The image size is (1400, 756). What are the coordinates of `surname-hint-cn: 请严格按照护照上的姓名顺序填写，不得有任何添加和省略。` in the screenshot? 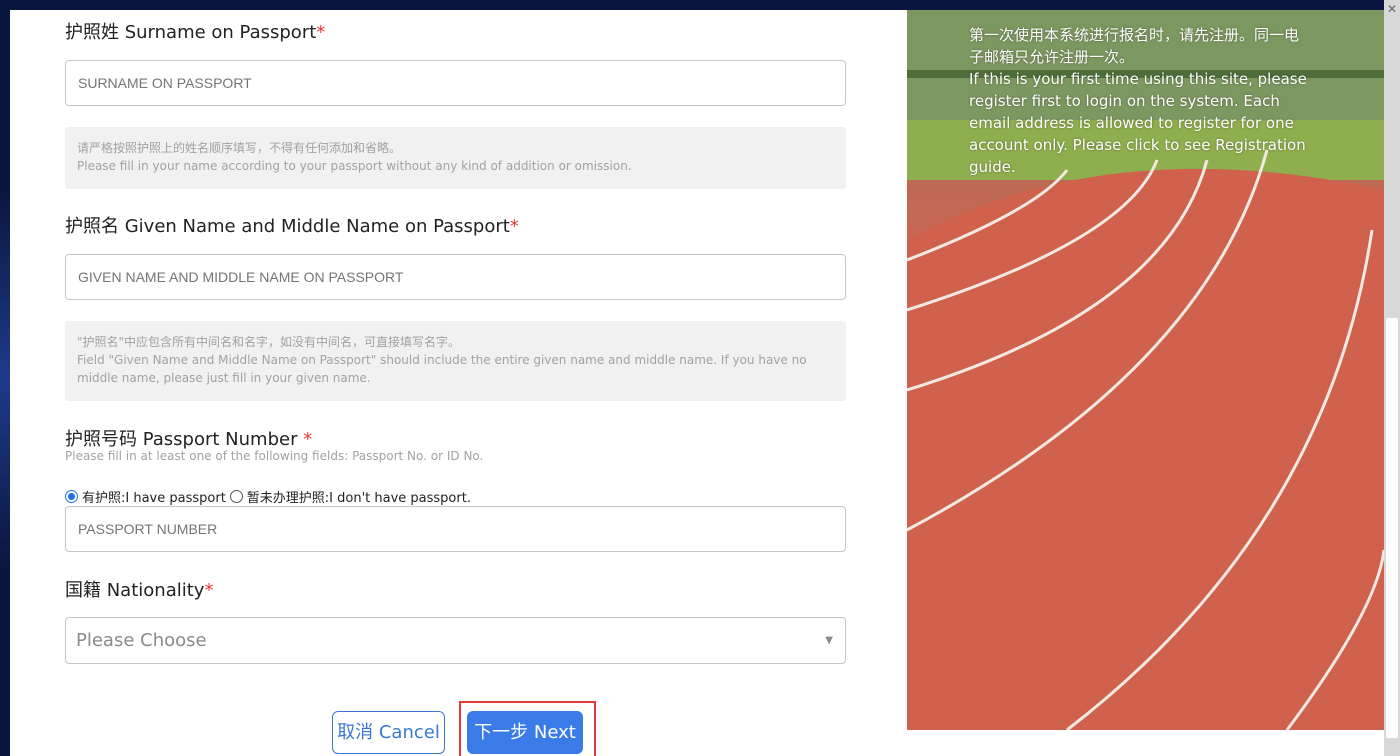 It's located at (239, 148).